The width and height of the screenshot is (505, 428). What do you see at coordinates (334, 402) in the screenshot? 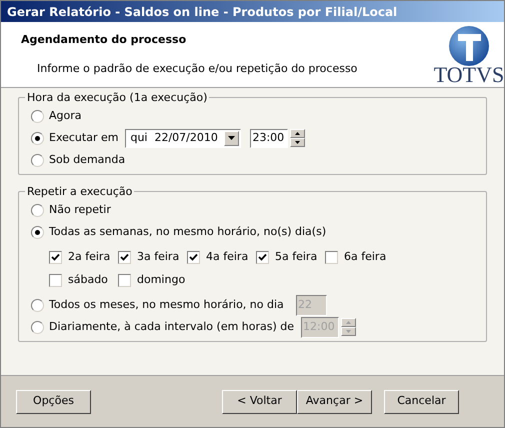
I see `dialog-button: Avançar >` at bounding box center [334, 402].